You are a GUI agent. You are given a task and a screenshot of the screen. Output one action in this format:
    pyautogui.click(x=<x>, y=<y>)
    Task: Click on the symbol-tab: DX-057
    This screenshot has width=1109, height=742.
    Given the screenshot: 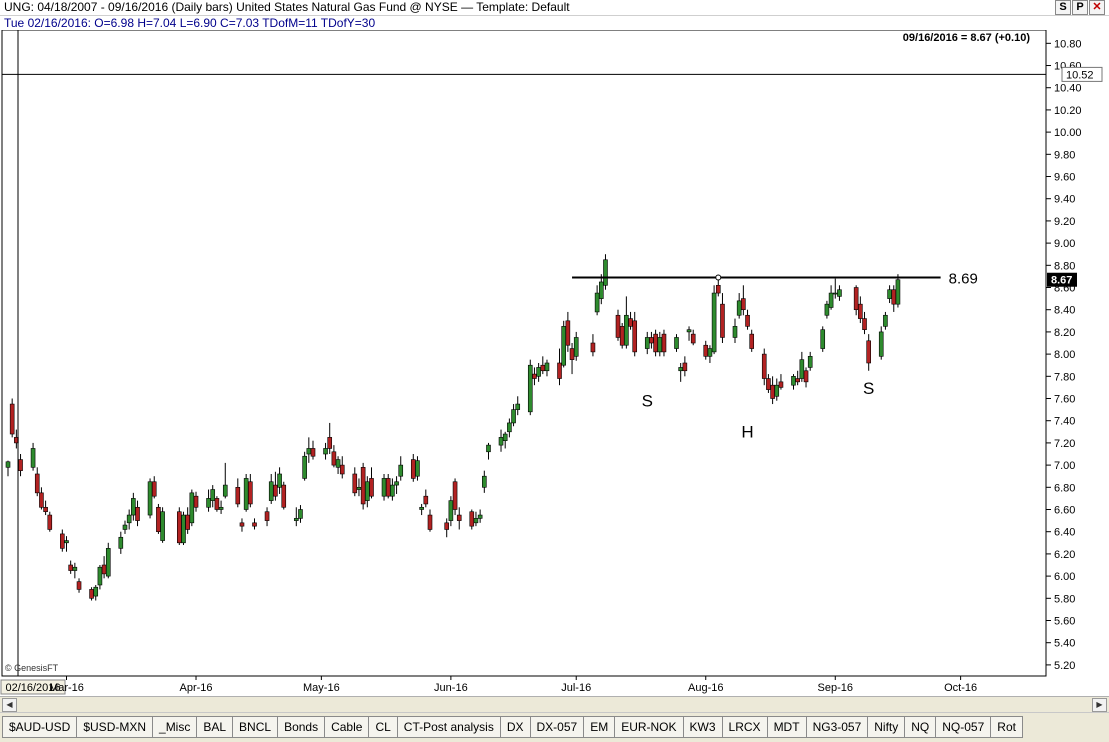 What is the action you would take?
    pyautogui.click(x=557, y=727)
    